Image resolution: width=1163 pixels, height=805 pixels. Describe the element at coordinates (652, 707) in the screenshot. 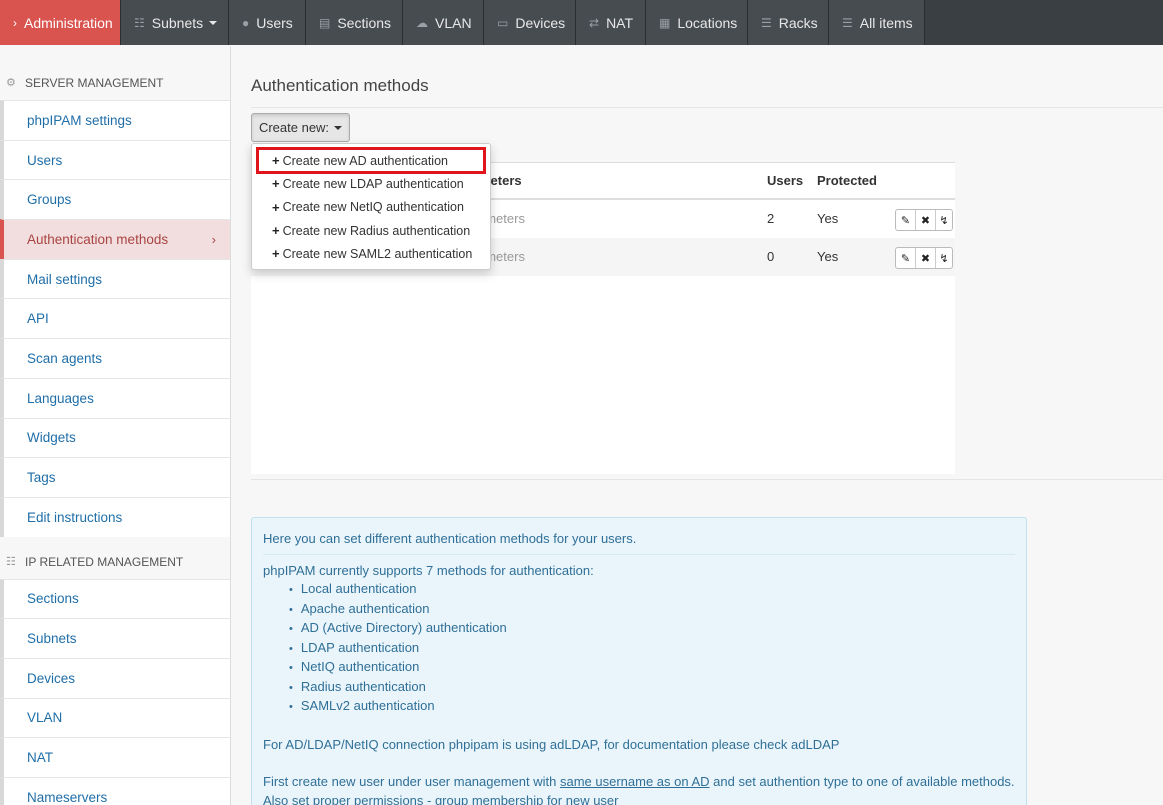

I see `list-item: SAMLv2 authentication` at that location.